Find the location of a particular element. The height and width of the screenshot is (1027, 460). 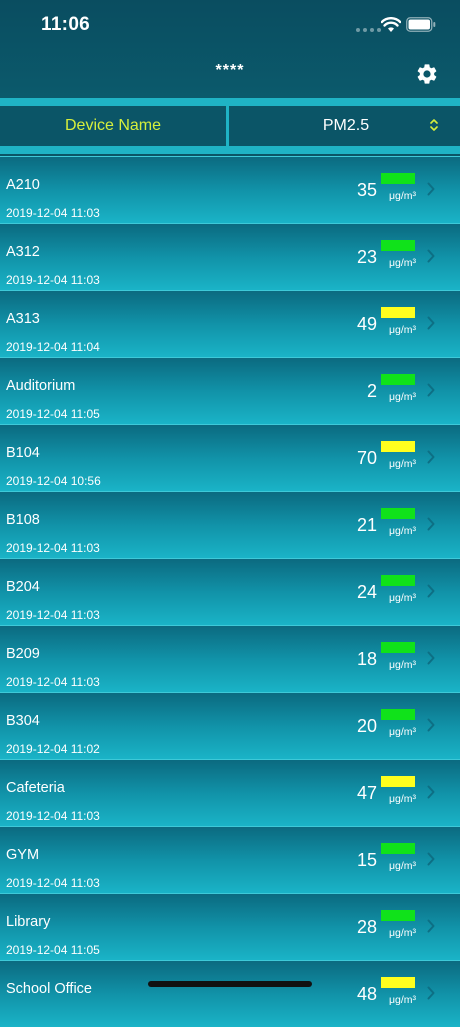

device-name: A312 is located at coordinates (23, 252).